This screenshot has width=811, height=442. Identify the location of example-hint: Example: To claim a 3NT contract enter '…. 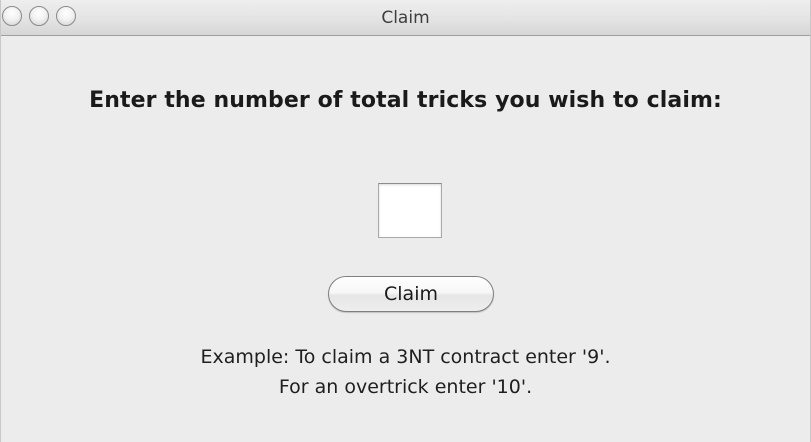
(405, 372).